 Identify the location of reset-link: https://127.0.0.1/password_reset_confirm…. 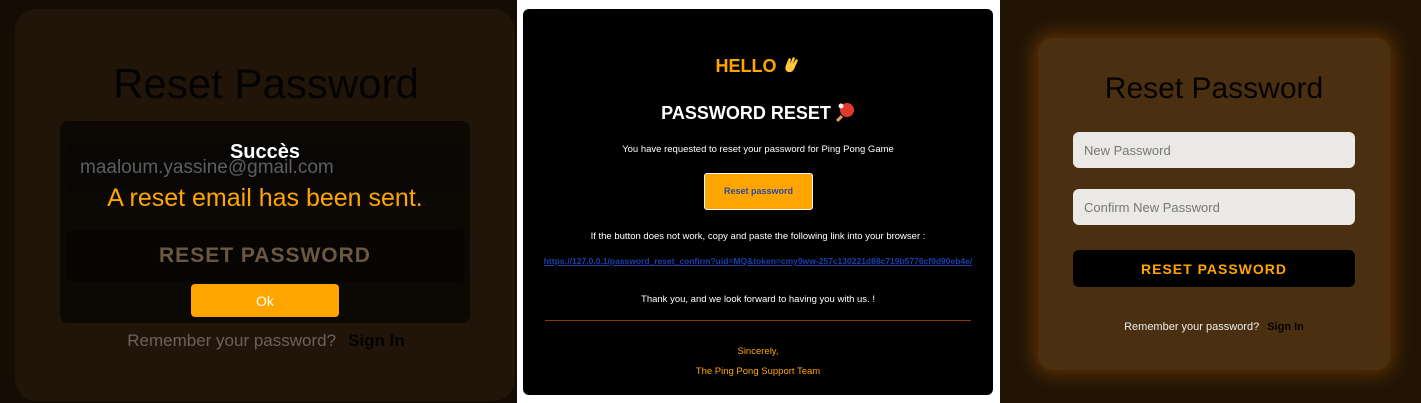
(758, 261).